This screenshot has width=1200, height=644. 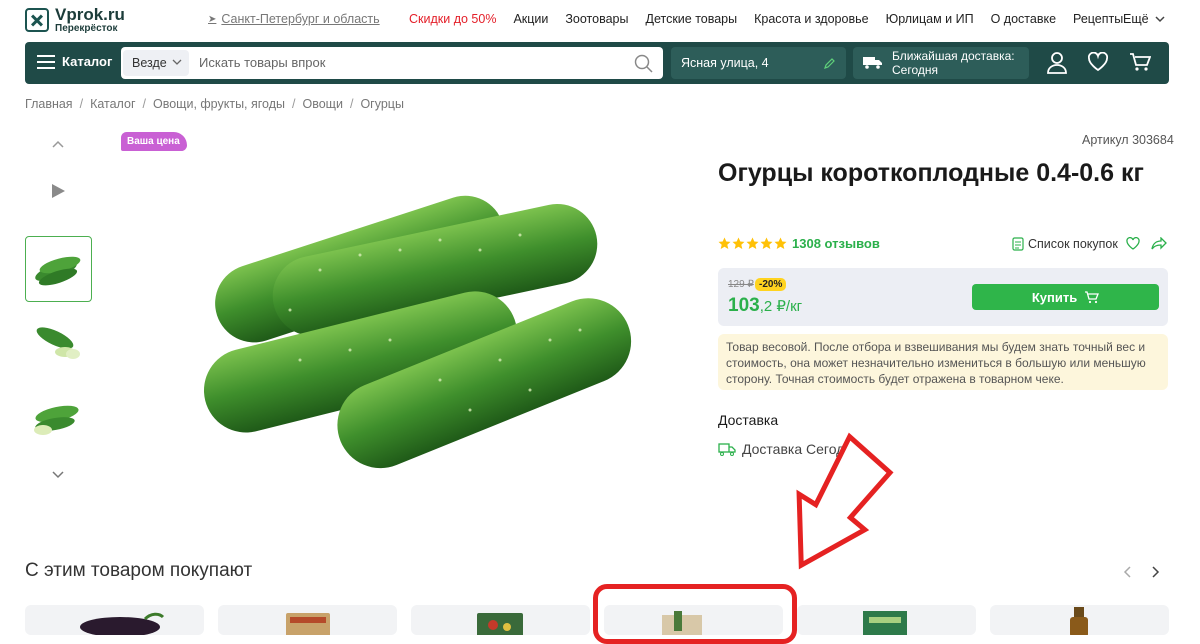 I want to click on search-icon, so click(x=643, y=63).